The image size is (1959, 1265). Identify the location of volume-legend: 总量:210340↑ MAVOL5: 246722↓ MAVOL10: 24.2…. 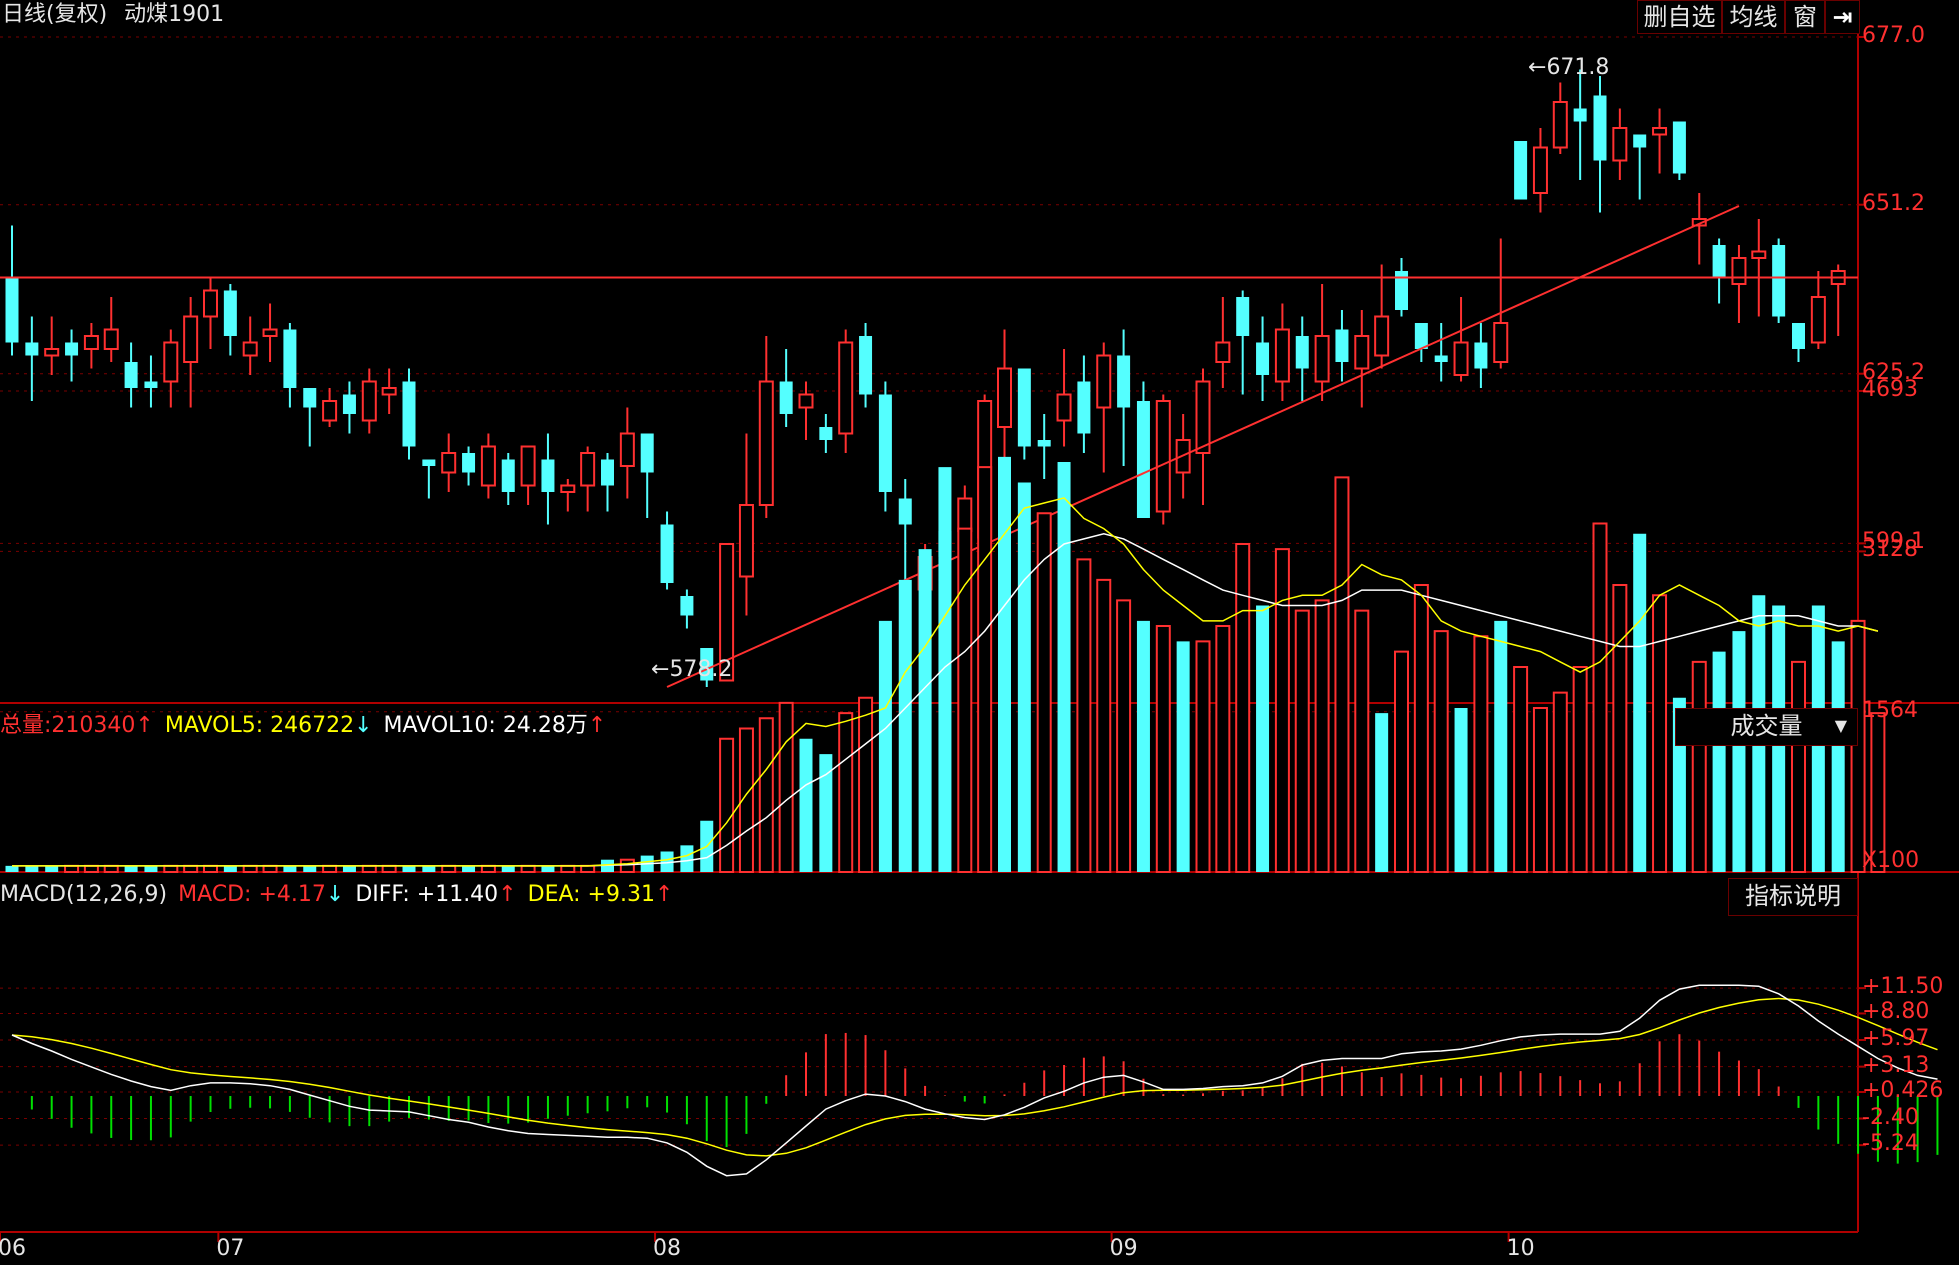
(303, 726).